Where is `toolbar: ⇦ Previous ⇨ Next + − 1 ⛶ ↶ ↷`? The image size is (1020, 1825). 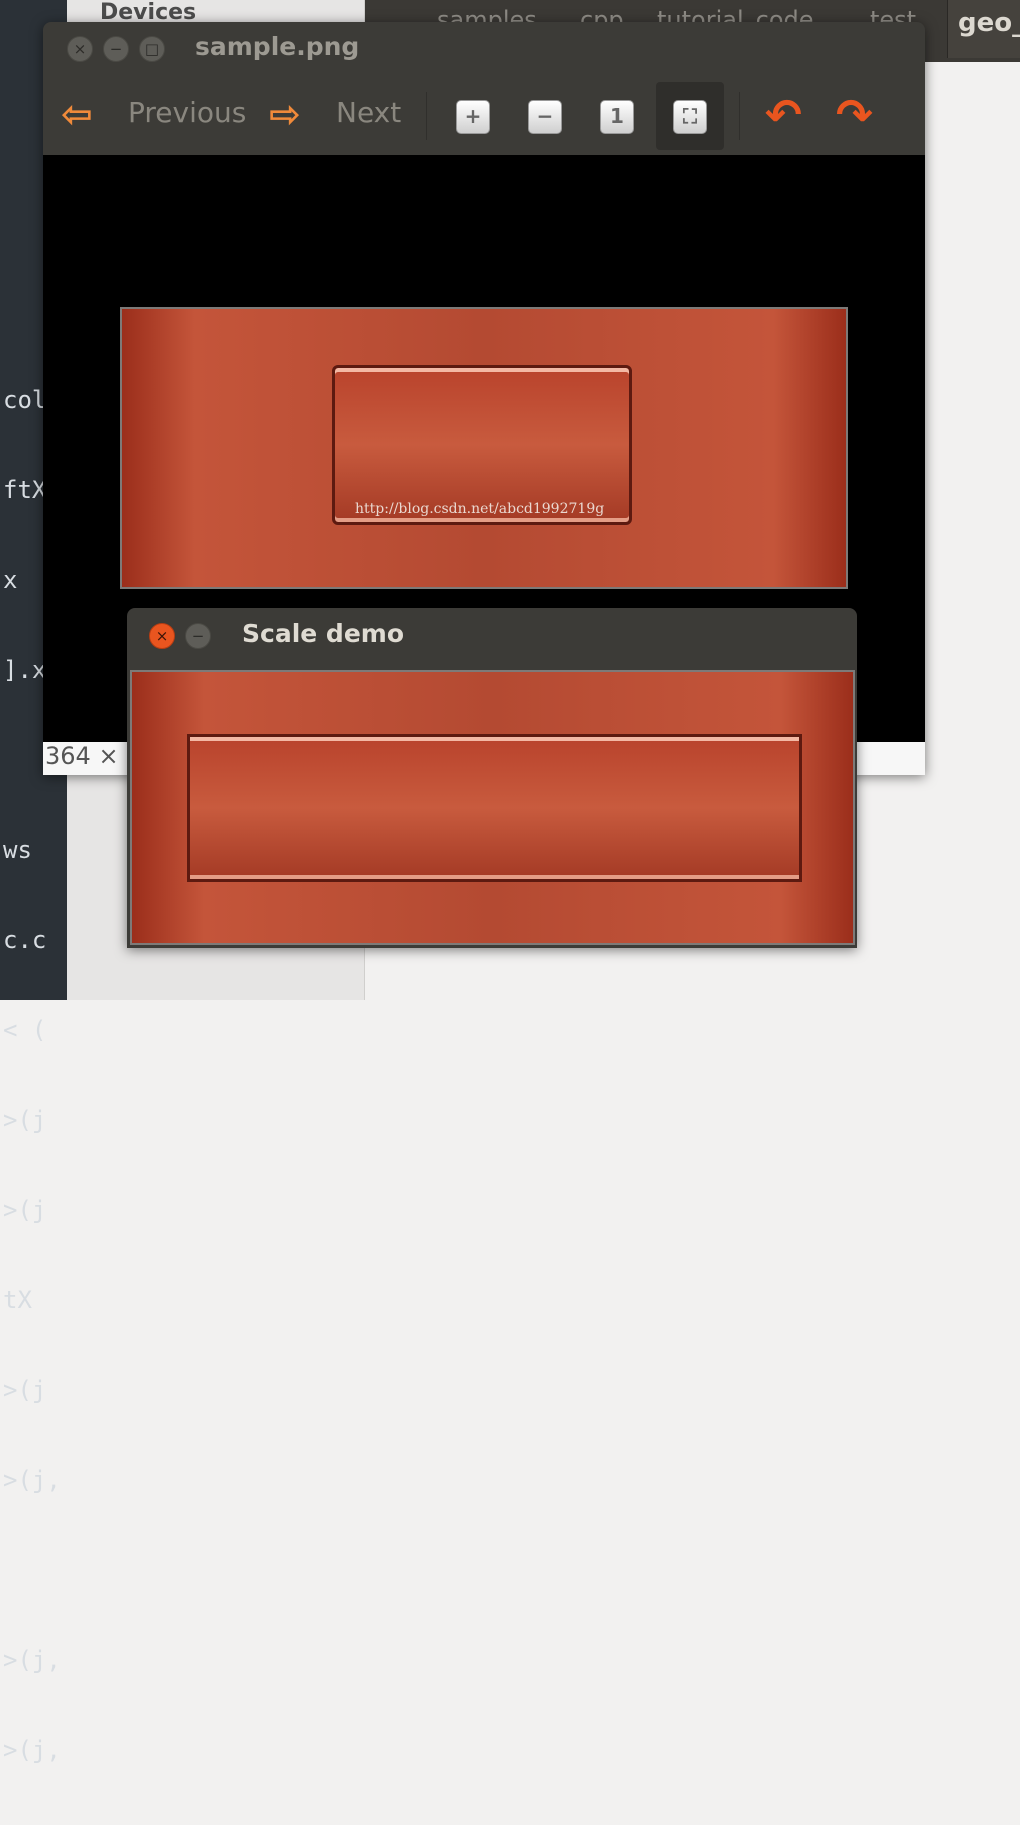 toolbar: ⇦ Previous ⇨ Next + − 1 ⛶ ↶ ↷ is located at coordinates (484, 116).